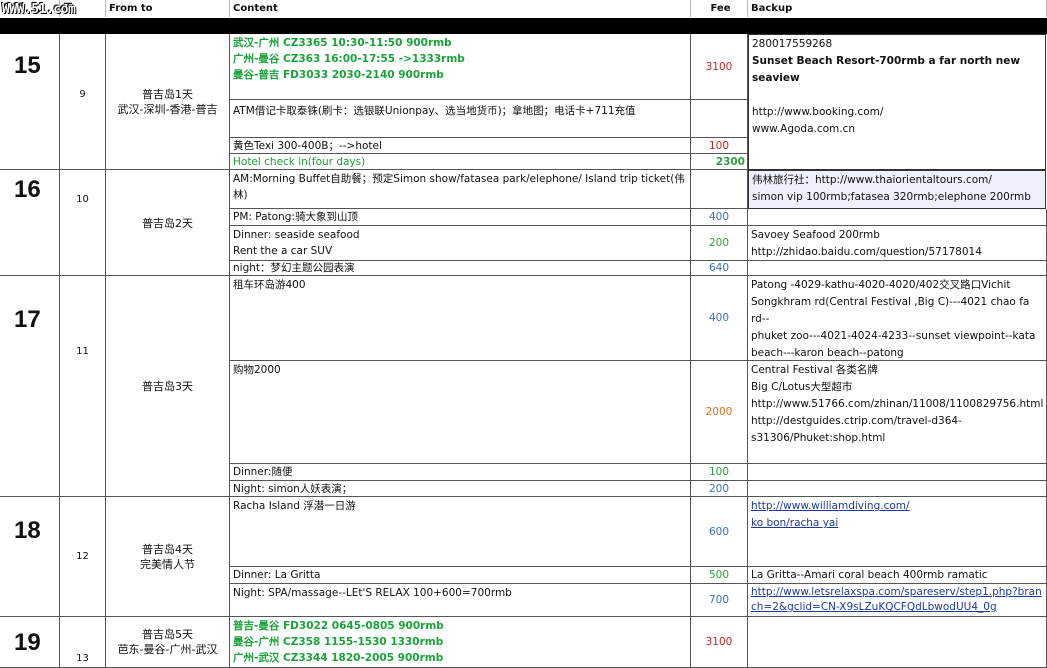 The width and height of the screenshot is (1047, 668). What do you see at coordinates (30, 102) in the screenshot?
I see `day-number: 15` at bounding box center [30, 102].